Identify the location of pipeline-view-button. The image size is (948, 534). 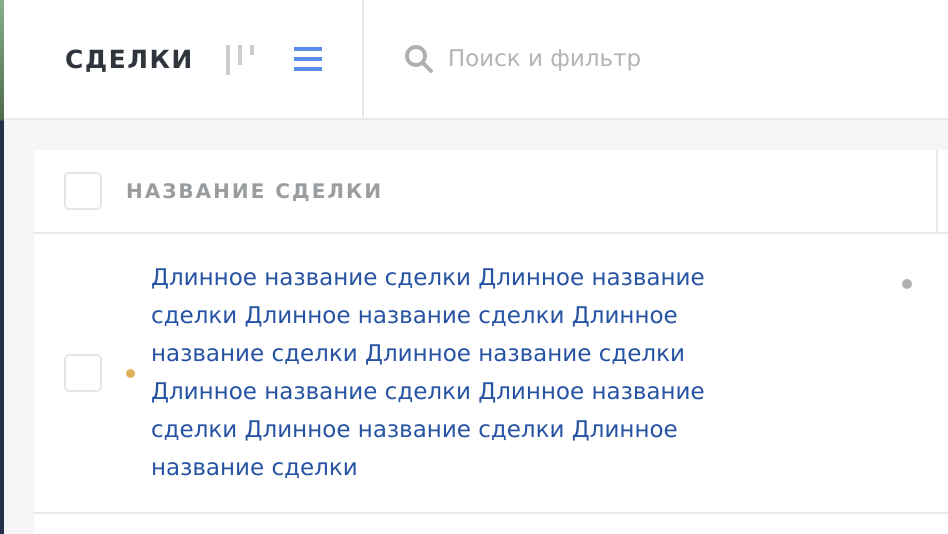
(240, 59).